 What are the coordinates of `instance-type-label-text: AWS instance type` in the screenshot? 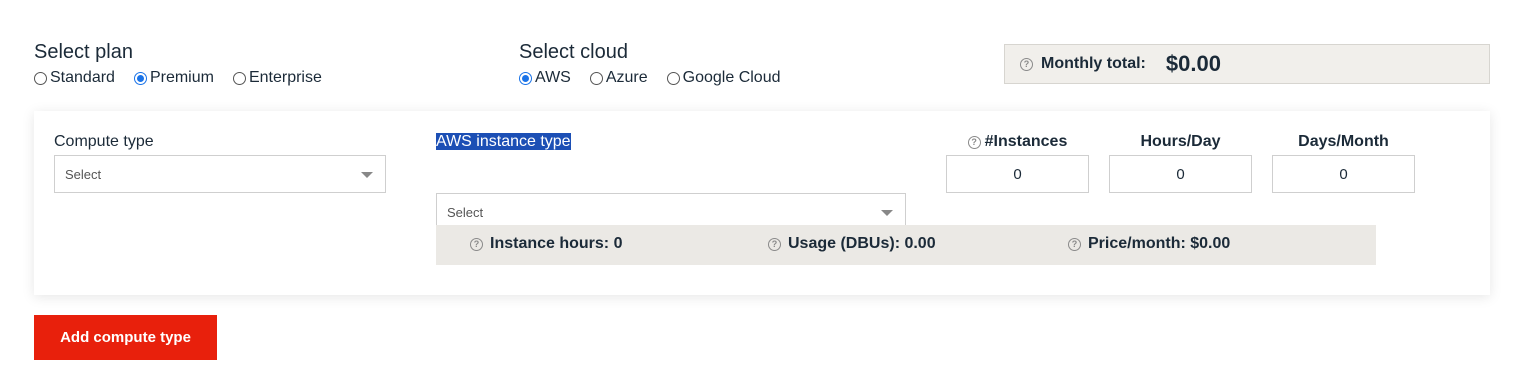 It's located at (503, 141).